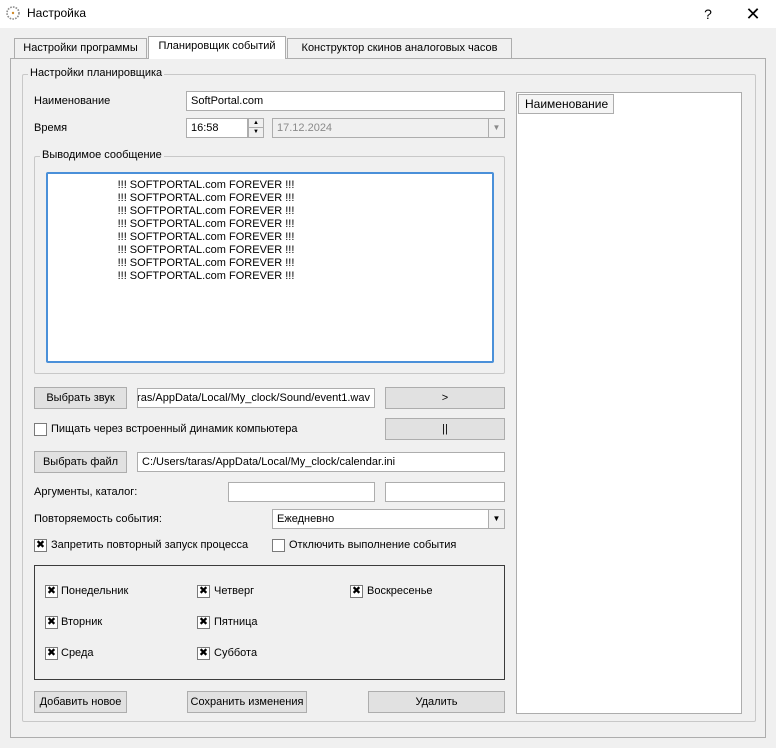 This screenshot has width=776, height=748. Describe the element at coordinates (95, 591) in the screenshot. I see `monday-label: Понедельник` at that location.